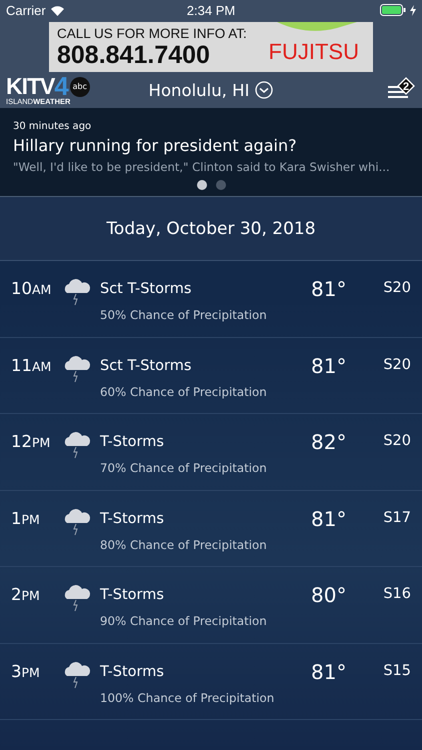 Image resolution: width=422 pixels, height=750 pixels. I want to click on precipitation-label: 60% Chance of Precipitation, so click(184, 392).